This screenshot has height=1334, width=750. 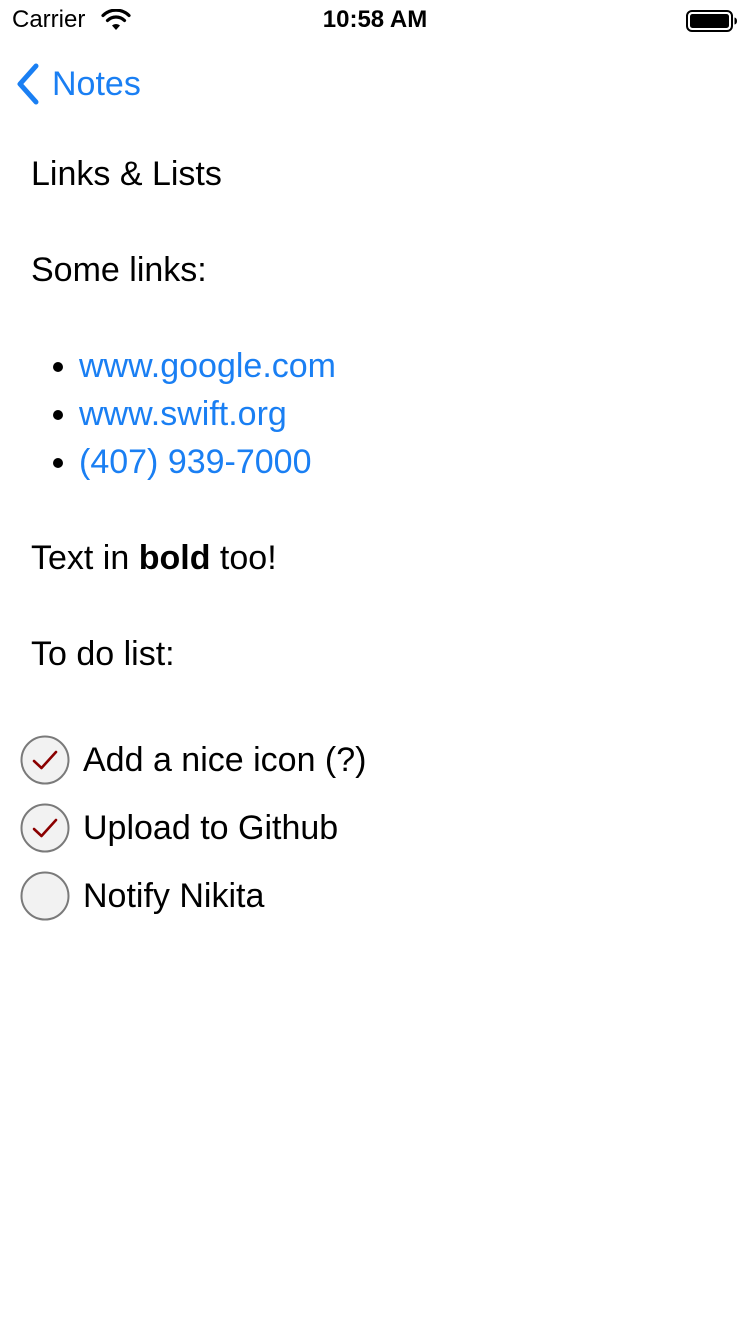 I want to click on bold-line-before: Text in, so click(x=85, y=558).